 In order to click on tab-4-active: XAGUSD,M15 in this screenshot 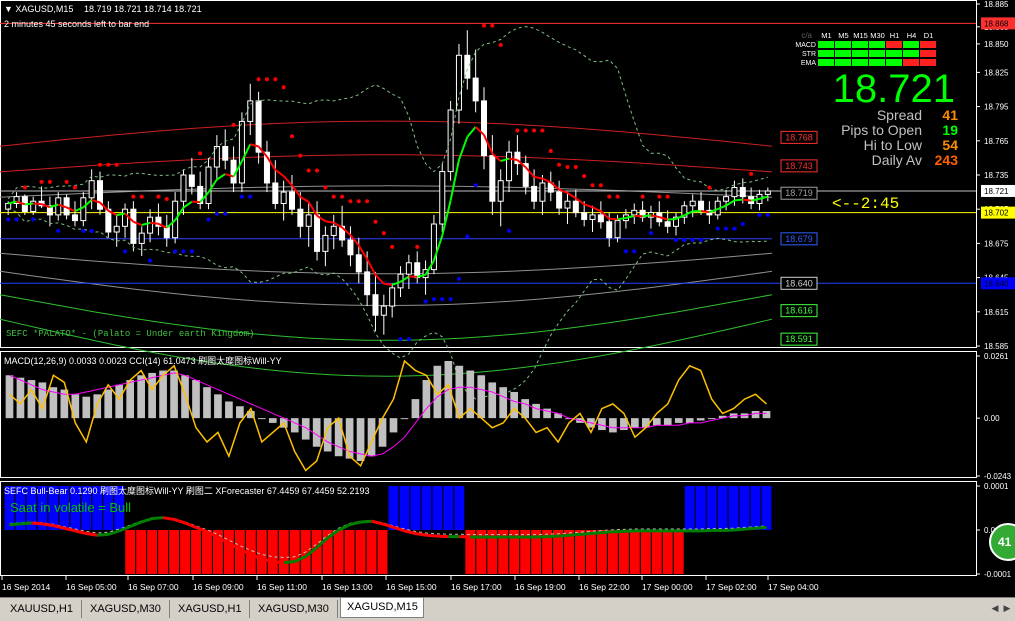, I will do `click(382, 608)`.